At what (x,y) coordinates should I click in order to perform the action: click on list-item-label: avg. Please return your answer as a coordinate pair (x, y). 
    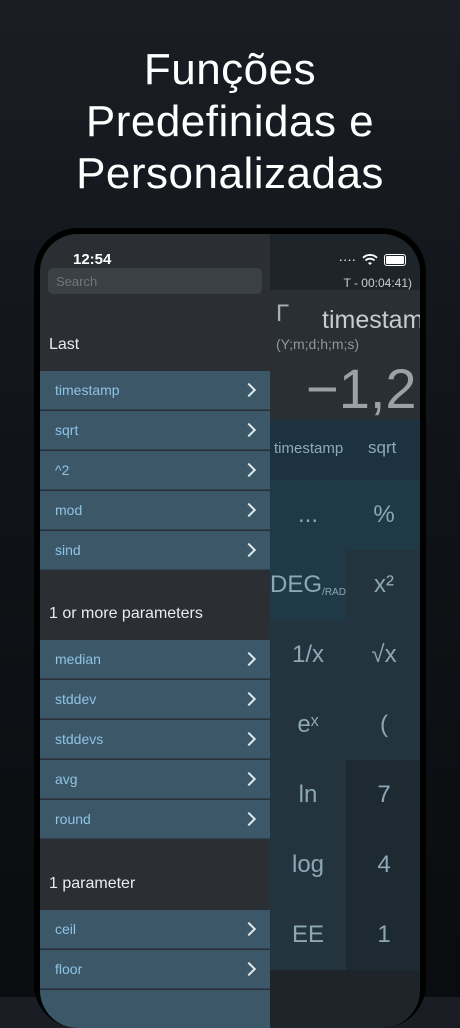
    Looking at the image, I should click on (66, 779).